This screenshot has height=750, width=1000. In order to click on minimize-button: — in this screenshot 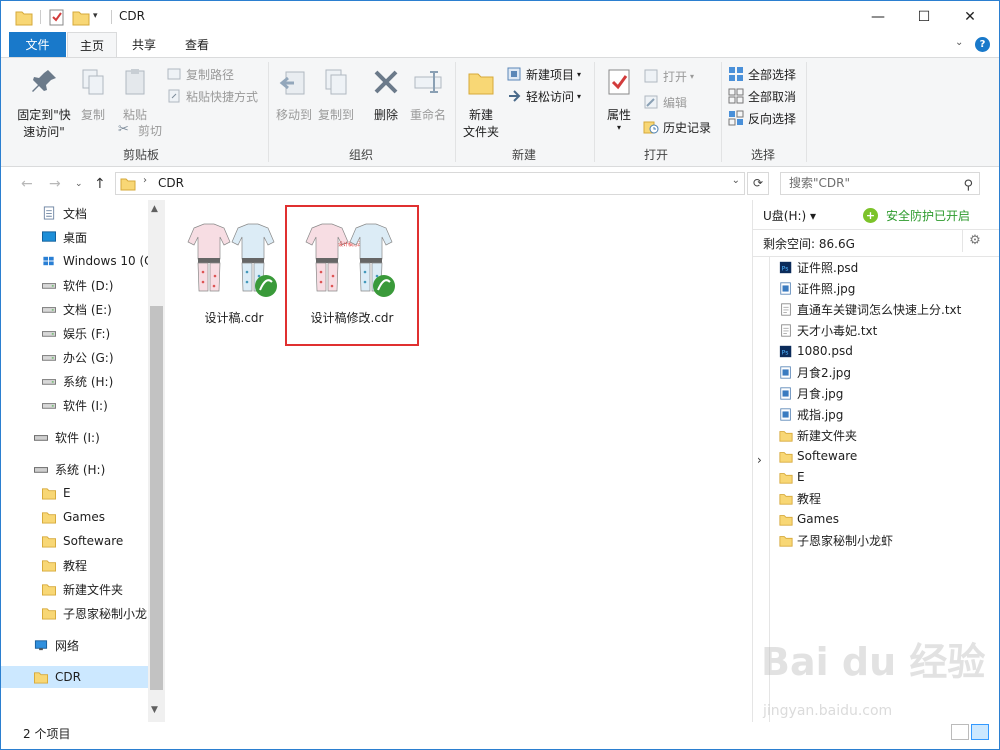, I will do `click(878, 16)`.